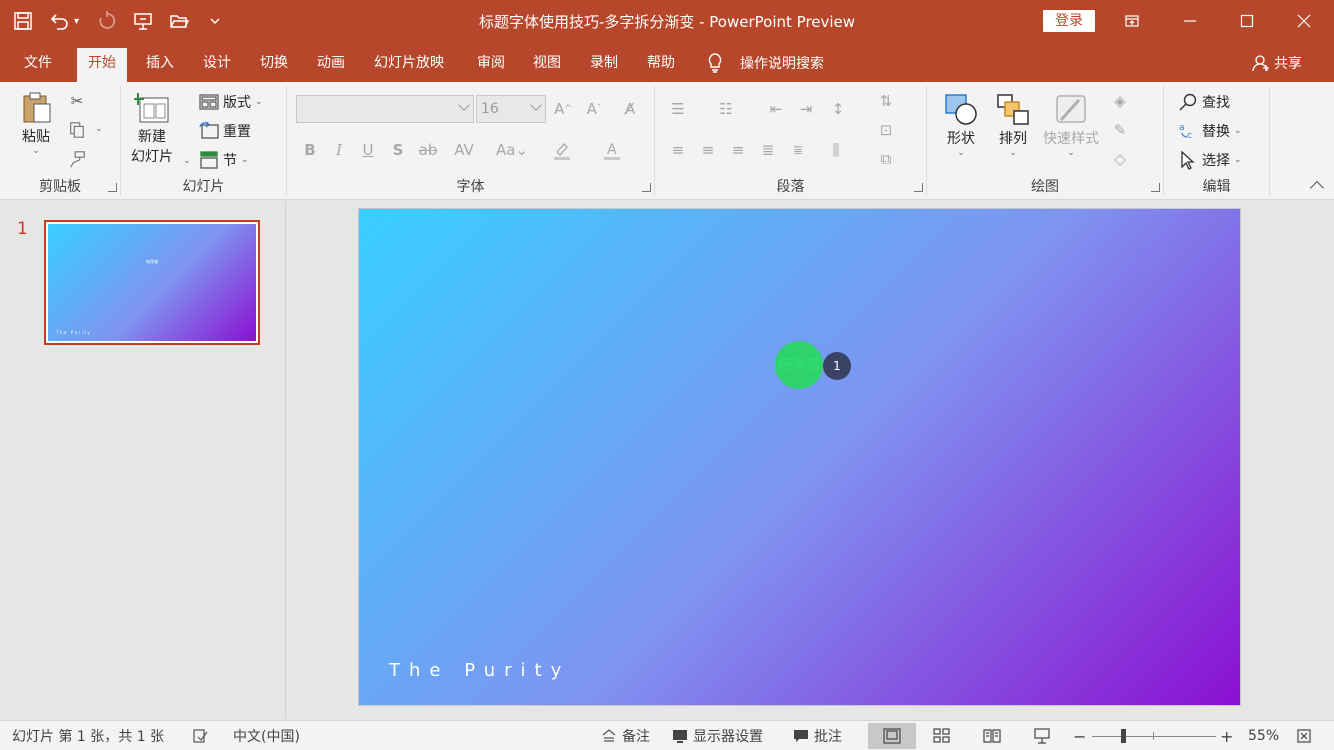  I want to click on italic-icon: I, so click(339, 150).